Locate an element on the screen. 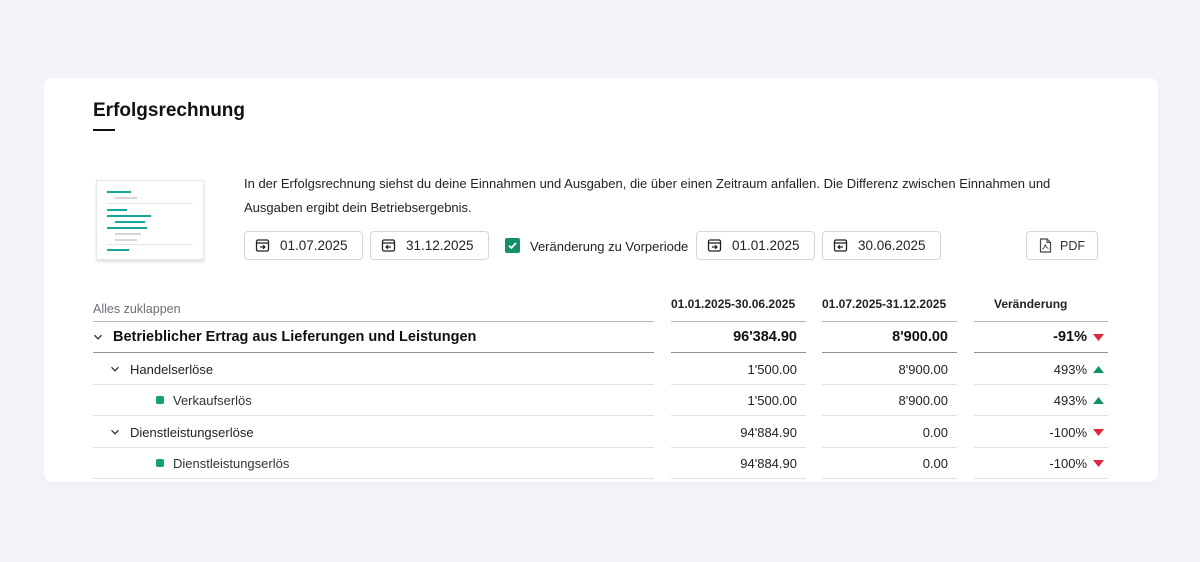 Image resolution: width=1200 pixels, height=562 pixels. prev-to-field: 30.06.2025 is located at coordinates (881, 245).